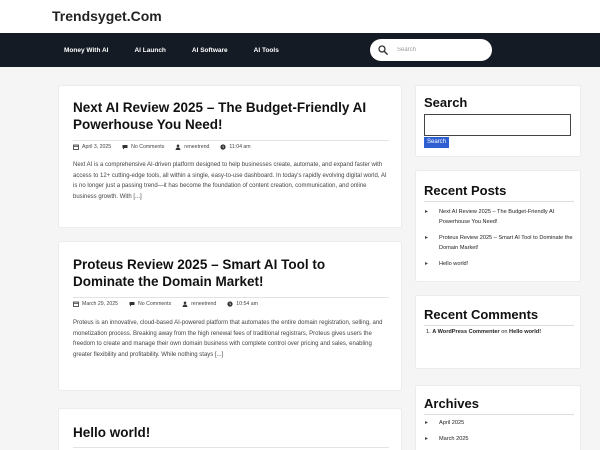 This screenshot has width=600, height=450. What do you see at coordinates (442, 50) in the screenshot?
I see `header-search-input` at bounding box center [442, 50].